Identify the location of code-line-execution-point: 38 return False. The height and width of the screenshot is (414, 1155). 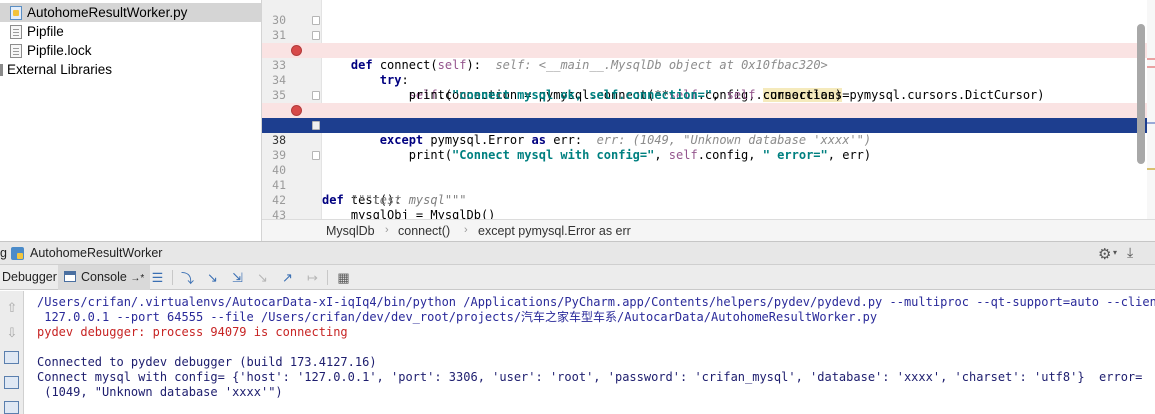
(708, 147).